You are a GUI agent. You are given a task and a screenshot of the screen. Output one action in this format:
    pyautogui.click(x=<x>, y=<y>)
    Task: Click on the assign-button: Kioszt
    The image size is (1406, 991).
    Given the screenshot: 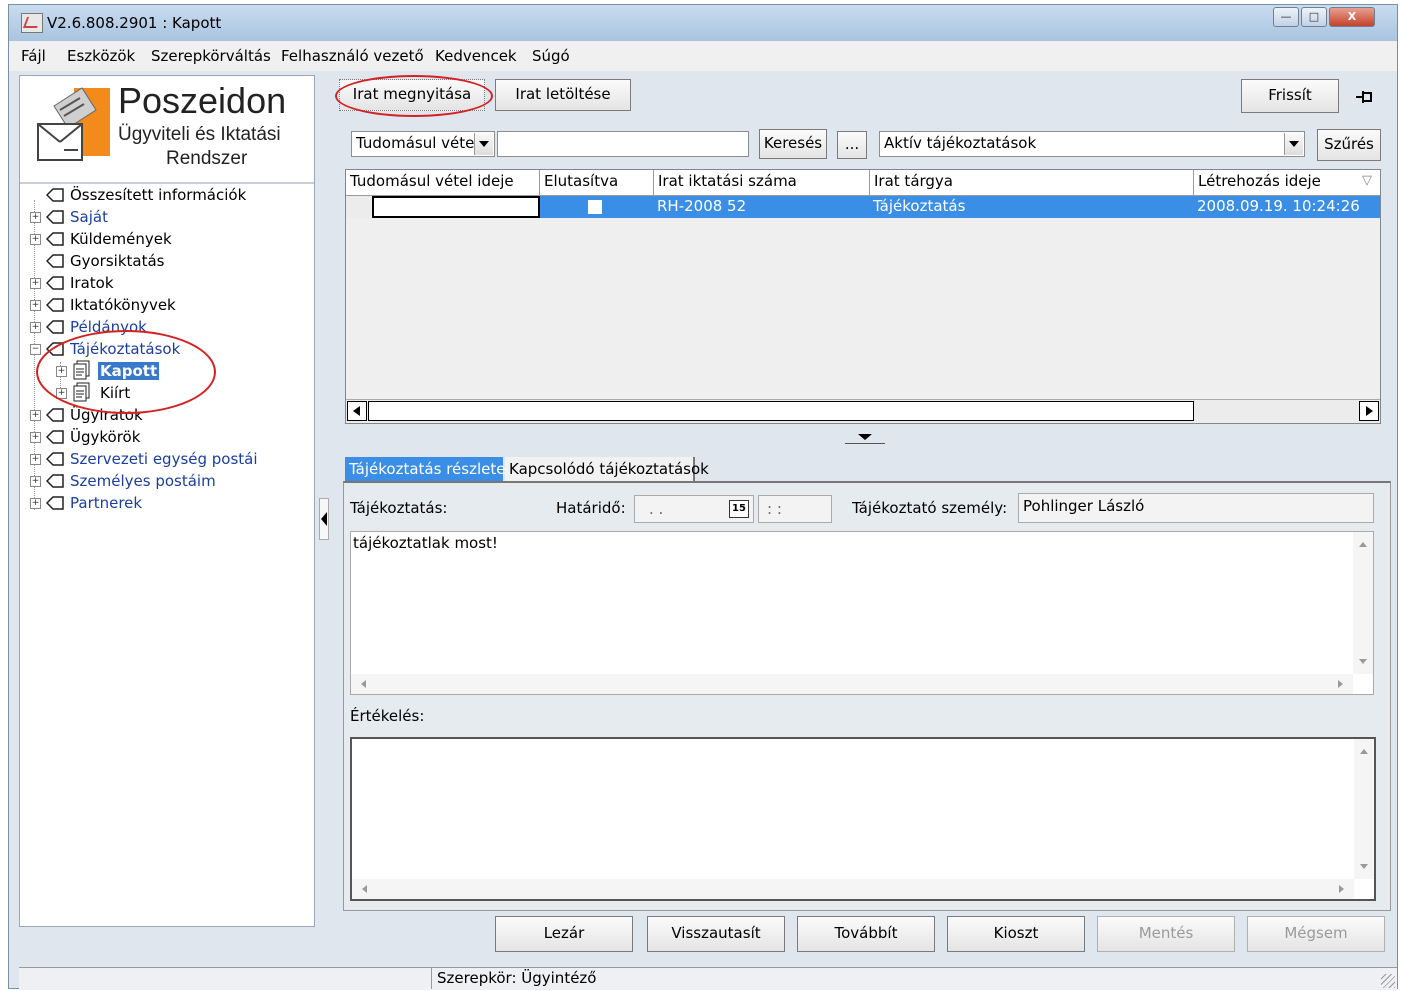 What is the action you would take?
    pyautogui.click(x=1016, y=934)
    